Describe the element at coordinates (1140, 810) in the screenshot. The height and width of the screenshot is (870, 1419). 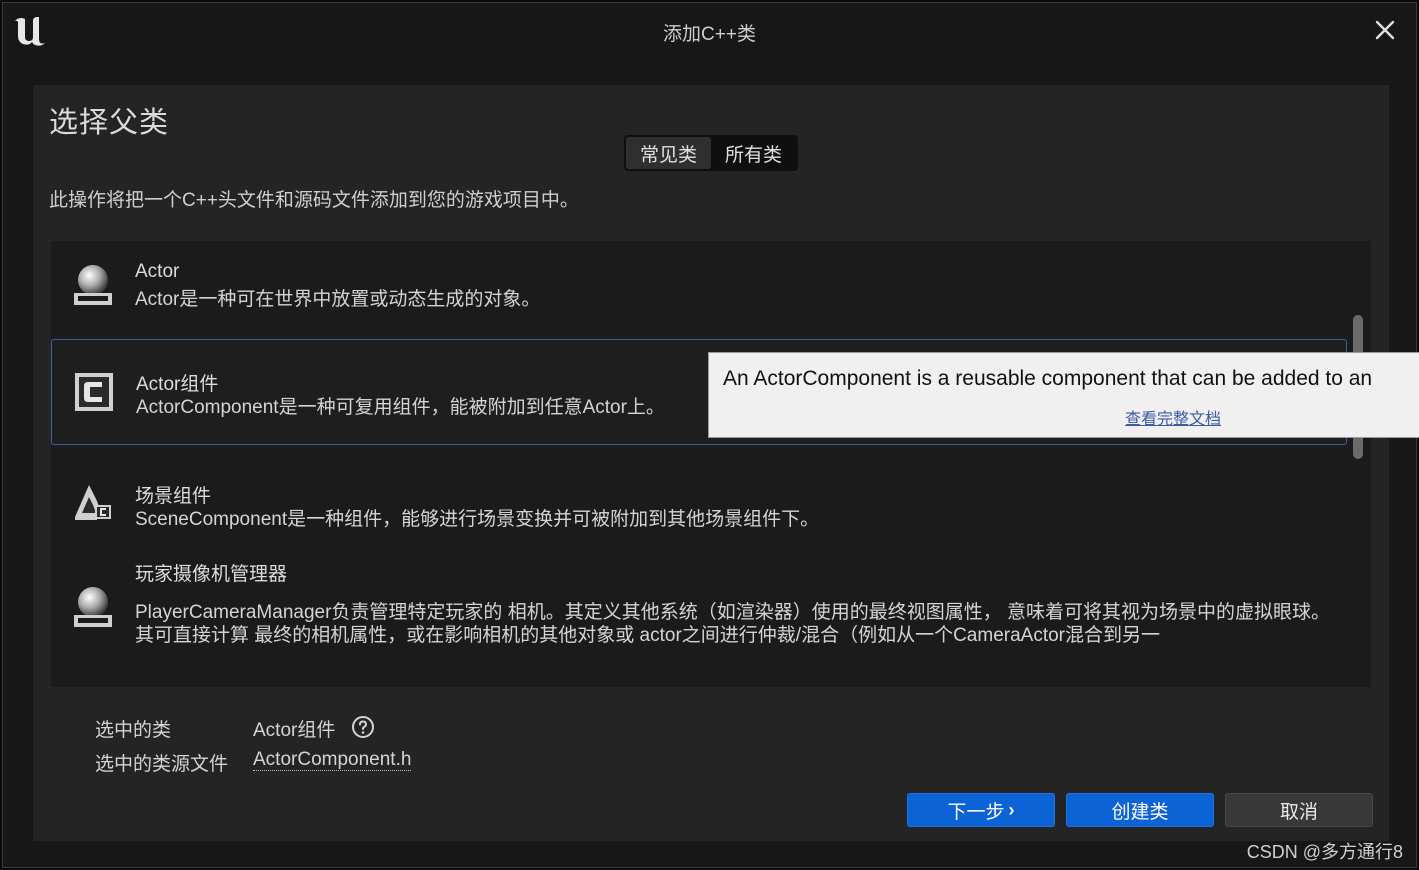
I see `create-class-button: 创建类` at that location.